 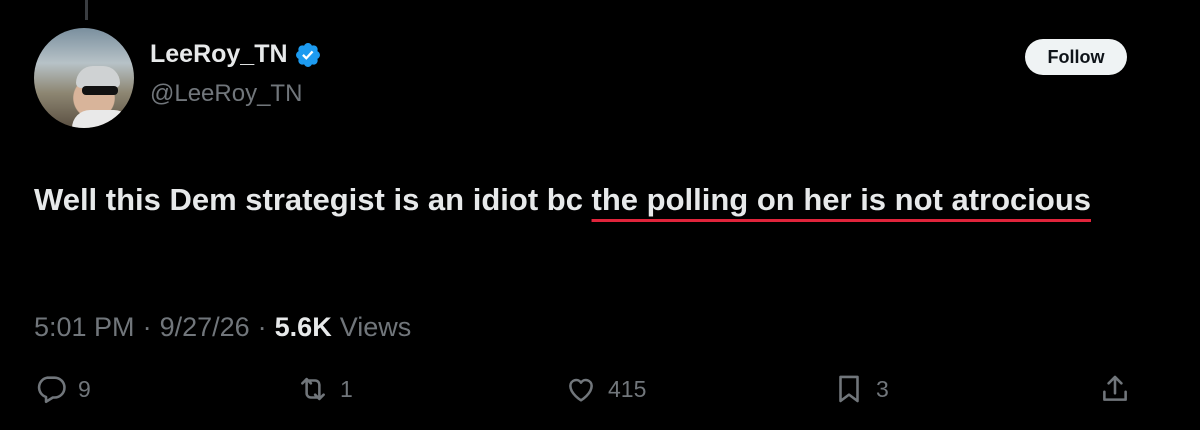 I want to click on bookmark-count: 3, so click(x=882, y=388).